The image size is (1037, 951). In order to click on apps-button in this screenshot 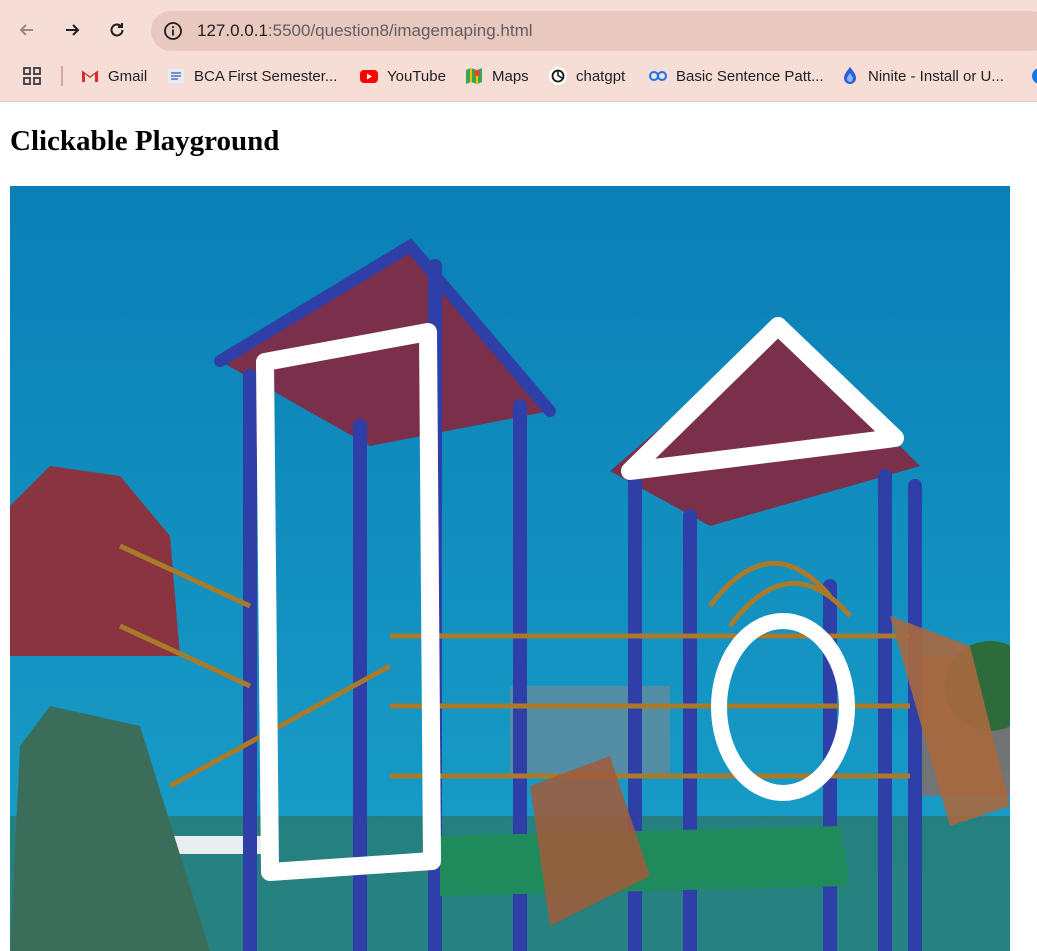, I will do `click(36, 76)`.